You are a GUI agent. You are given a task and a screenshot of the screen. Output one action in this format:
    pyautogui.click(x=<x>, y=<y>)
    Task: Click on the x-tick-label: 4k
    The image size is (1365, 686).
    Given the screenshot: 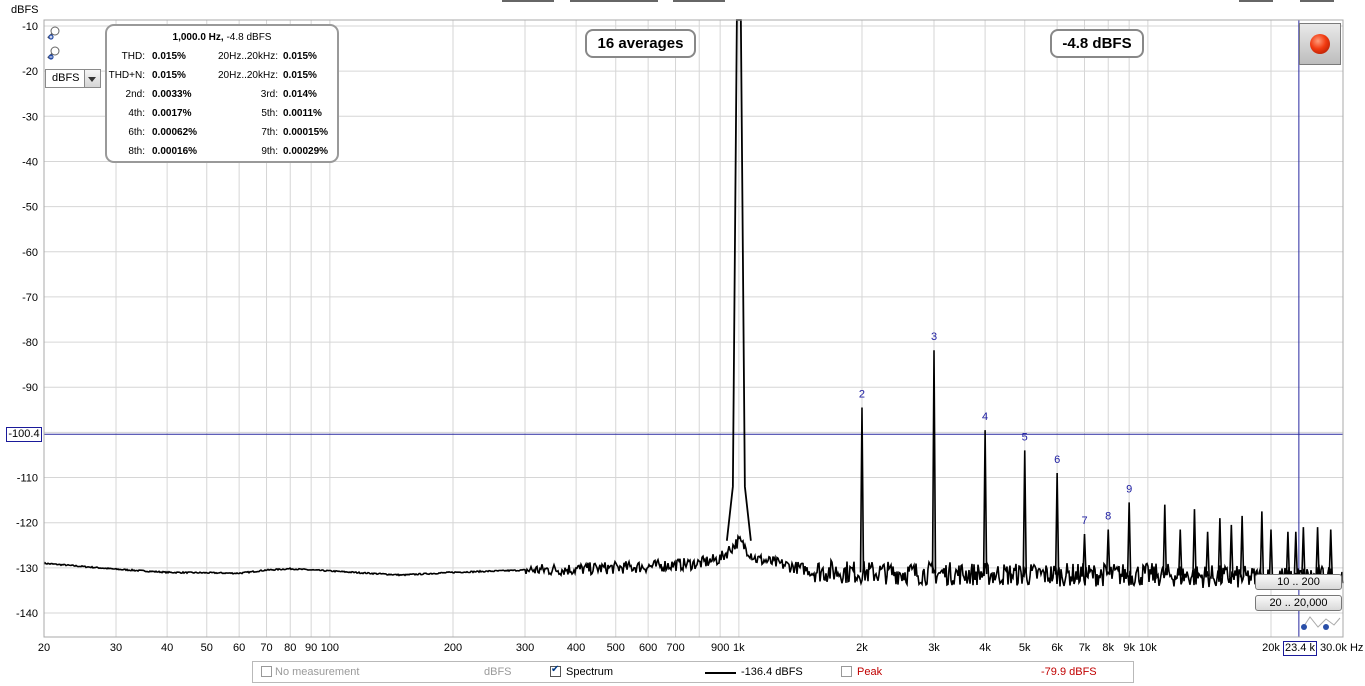 What is the action you would take?
    pyautogui.click(x=985, y=648)
    